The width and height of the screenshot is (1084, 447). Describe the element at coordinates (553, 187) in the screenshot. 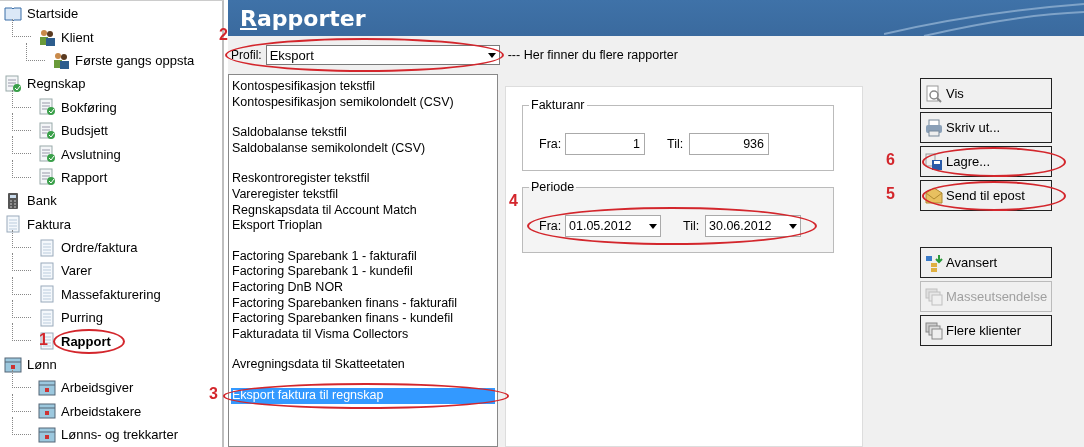

I see `group-title: Periode` at that location.